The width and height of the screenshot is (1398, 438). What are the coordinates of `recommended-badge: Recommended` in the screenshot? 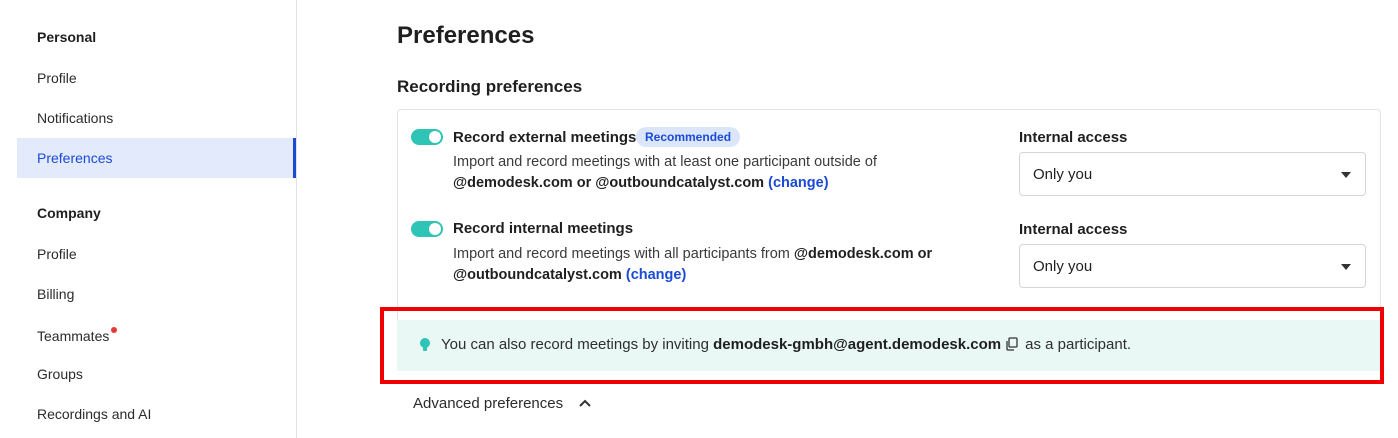 It's located at (688, 137).